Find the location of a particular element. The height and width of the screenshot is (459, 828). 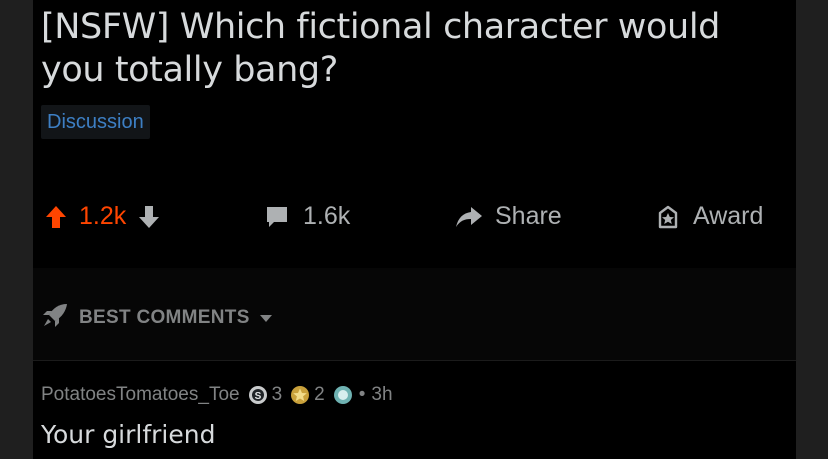

gold-award-badge: 2 is located at coordinates (307, 395).